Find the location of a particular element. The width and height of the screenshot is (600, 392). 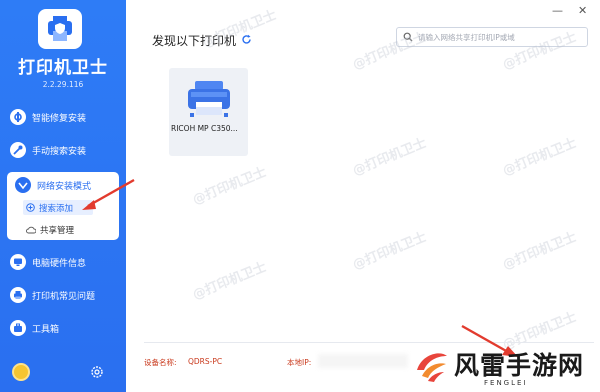

sidebar-item-faq: 打印机常见问题 is located at coordinates (65, 295).